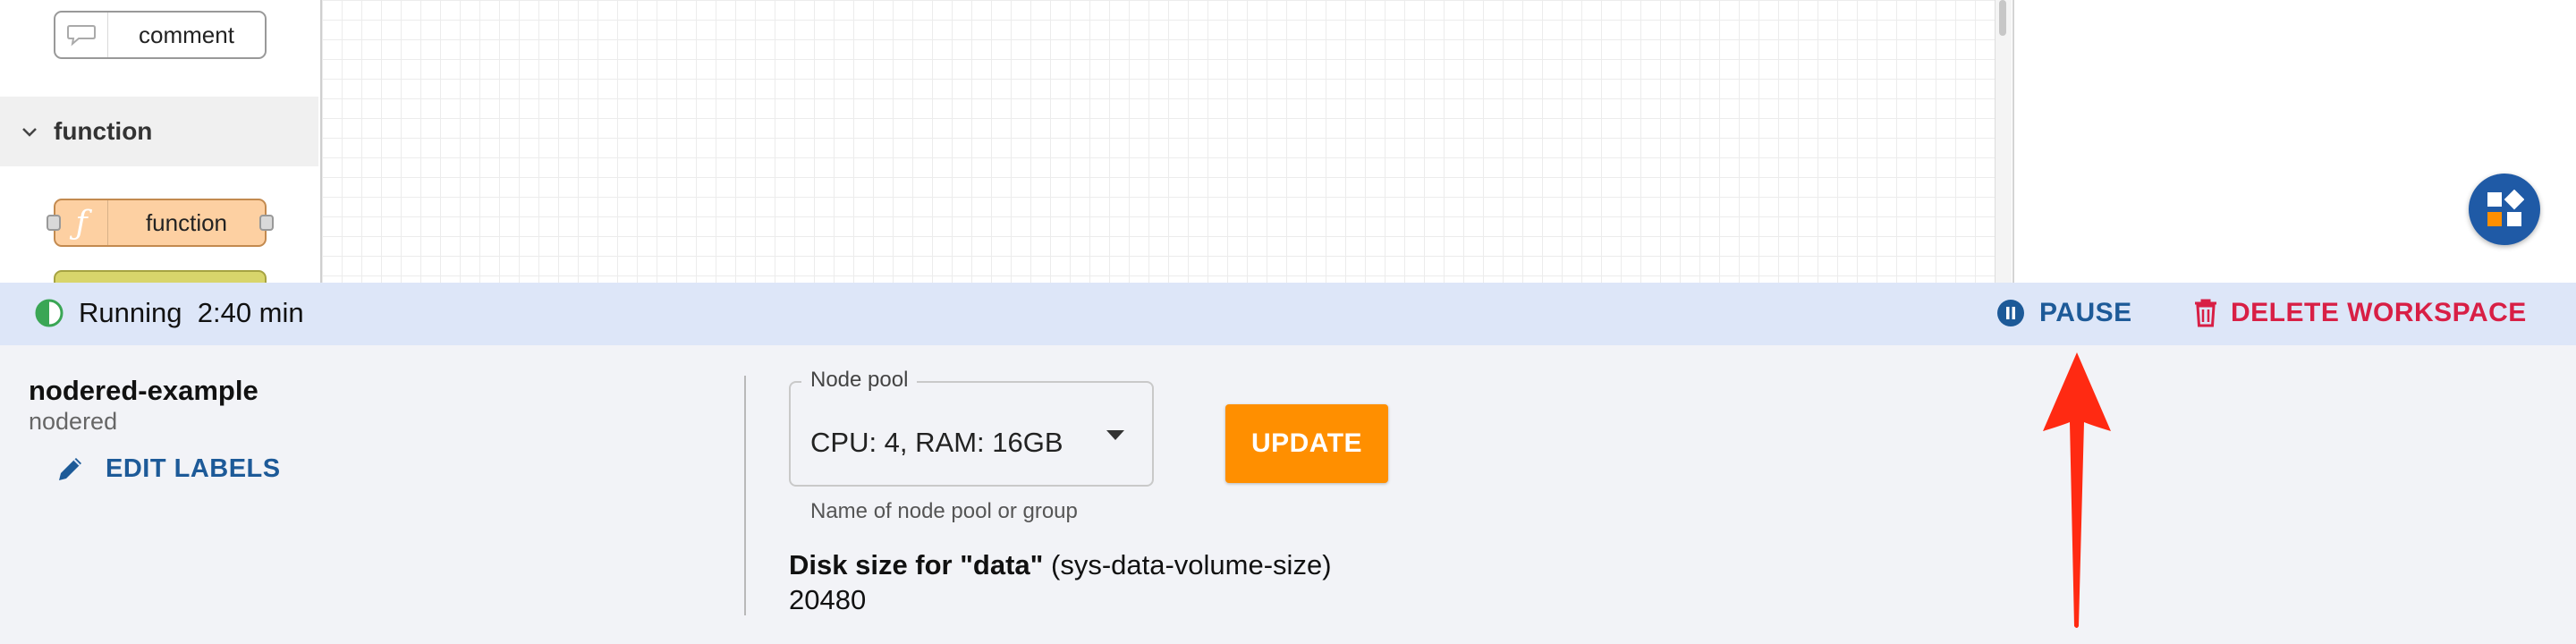  I want to click on delete-workspace-button: DELETE WORKSPACE, so click(2360, 313).